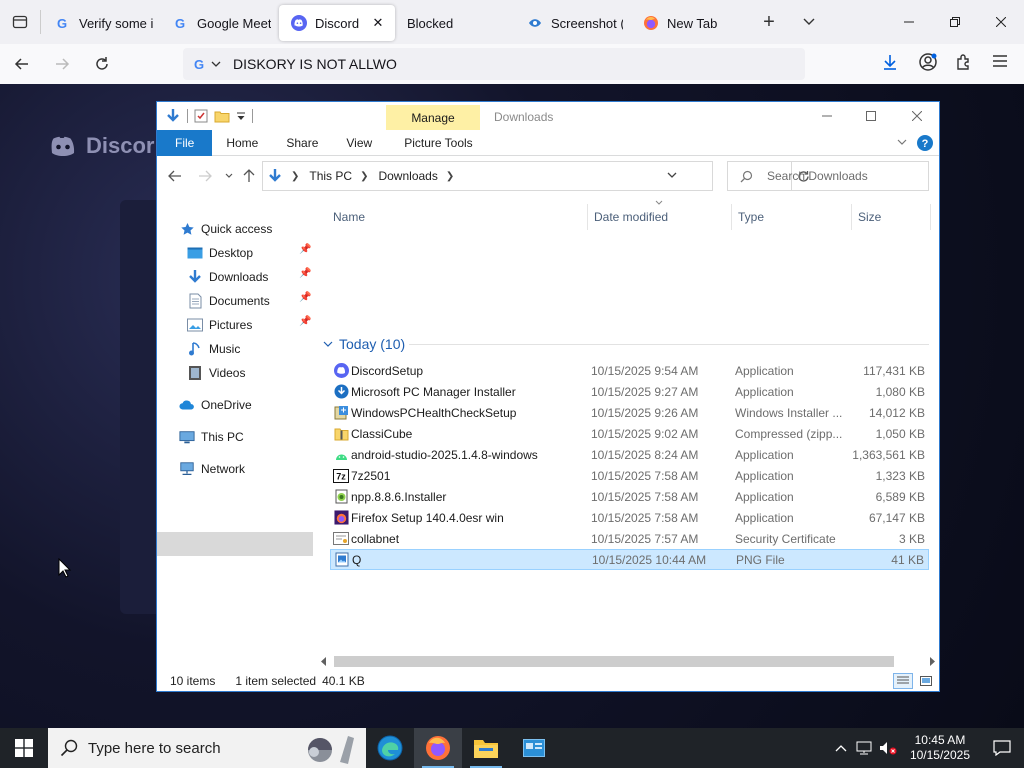  Describe the element at coordinates (22, 64) in the screenshot. I see `back-button` at that location.